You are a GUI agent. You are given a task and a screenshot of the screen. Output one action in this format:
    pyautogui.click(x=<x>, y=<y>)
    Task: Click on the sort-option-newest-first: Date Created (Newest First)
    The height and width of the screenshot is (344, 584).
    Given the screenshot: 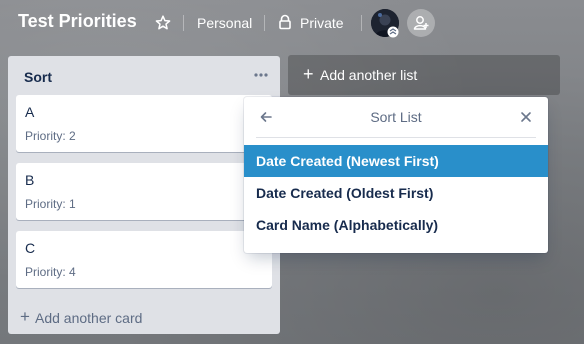 What is the action you would take?
    pyautogui.click(x=396, y=161)
    